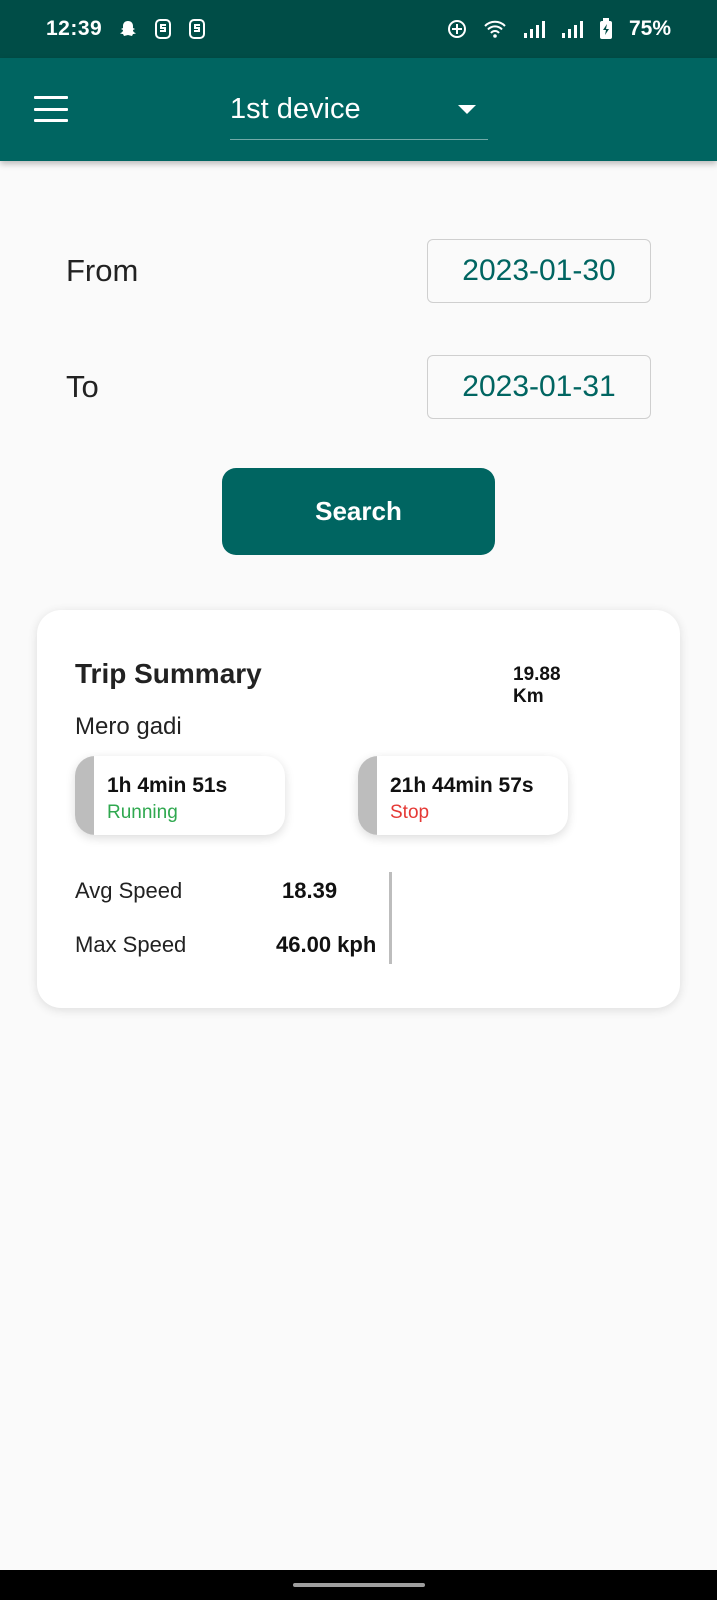  What do you see at coordinates (74, 28) in the screenshot?
I see `status-time: 12:39` at bounding box center [74, 28].